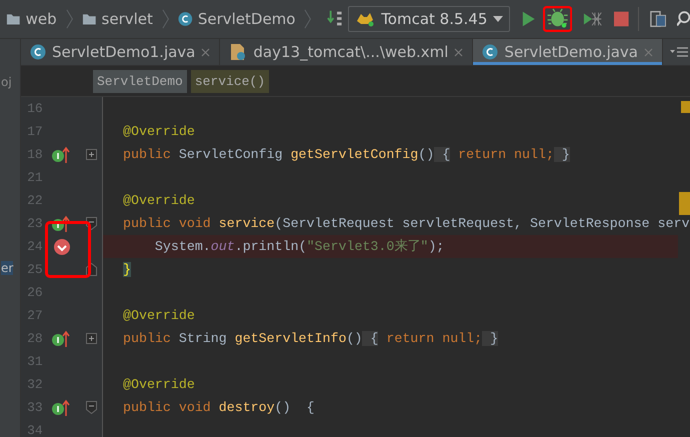 This screenshot has width=690, height=437. I want to click on breadcrumb-item: ServletDemo, so click(247, 19).